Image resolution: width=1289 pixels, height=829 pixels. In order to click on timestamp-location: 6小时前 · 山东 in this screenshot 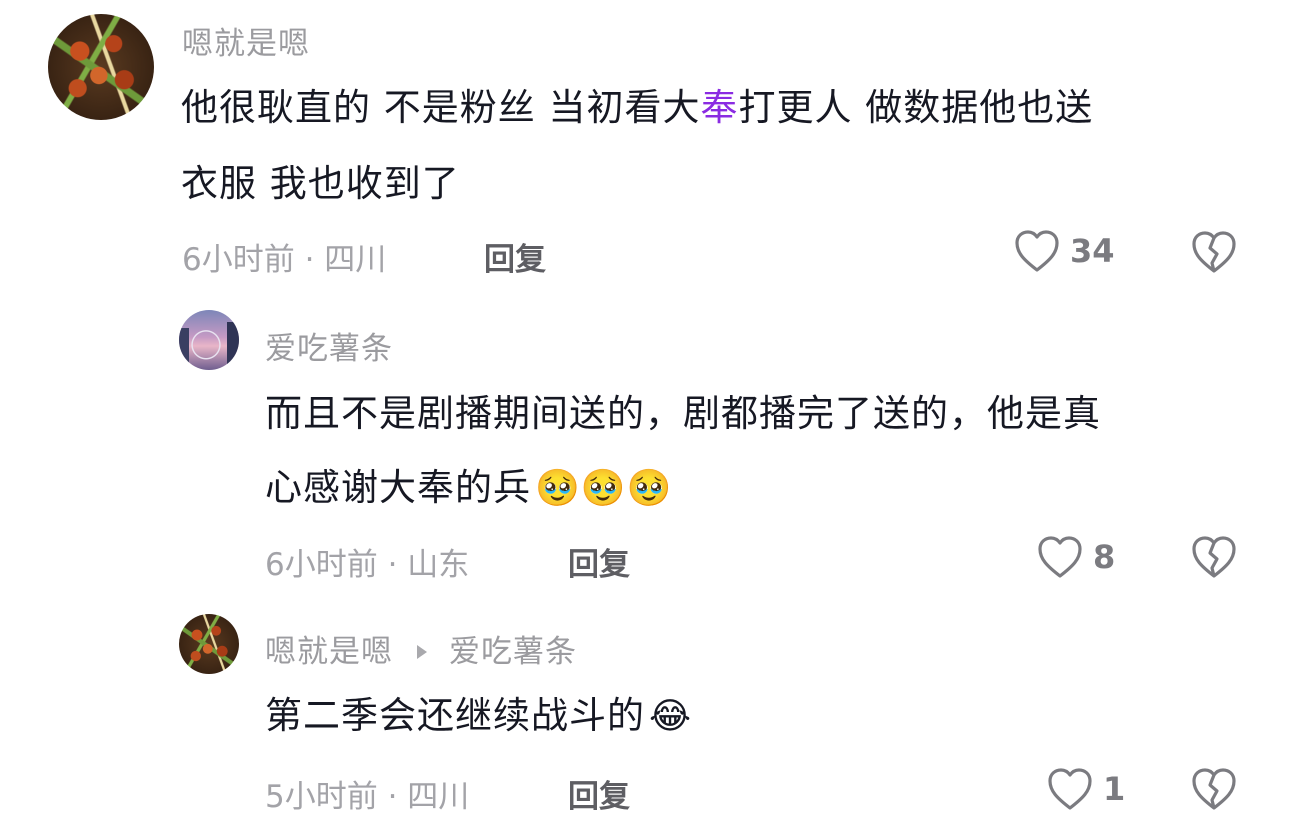, I will do `click(367, 565)`.